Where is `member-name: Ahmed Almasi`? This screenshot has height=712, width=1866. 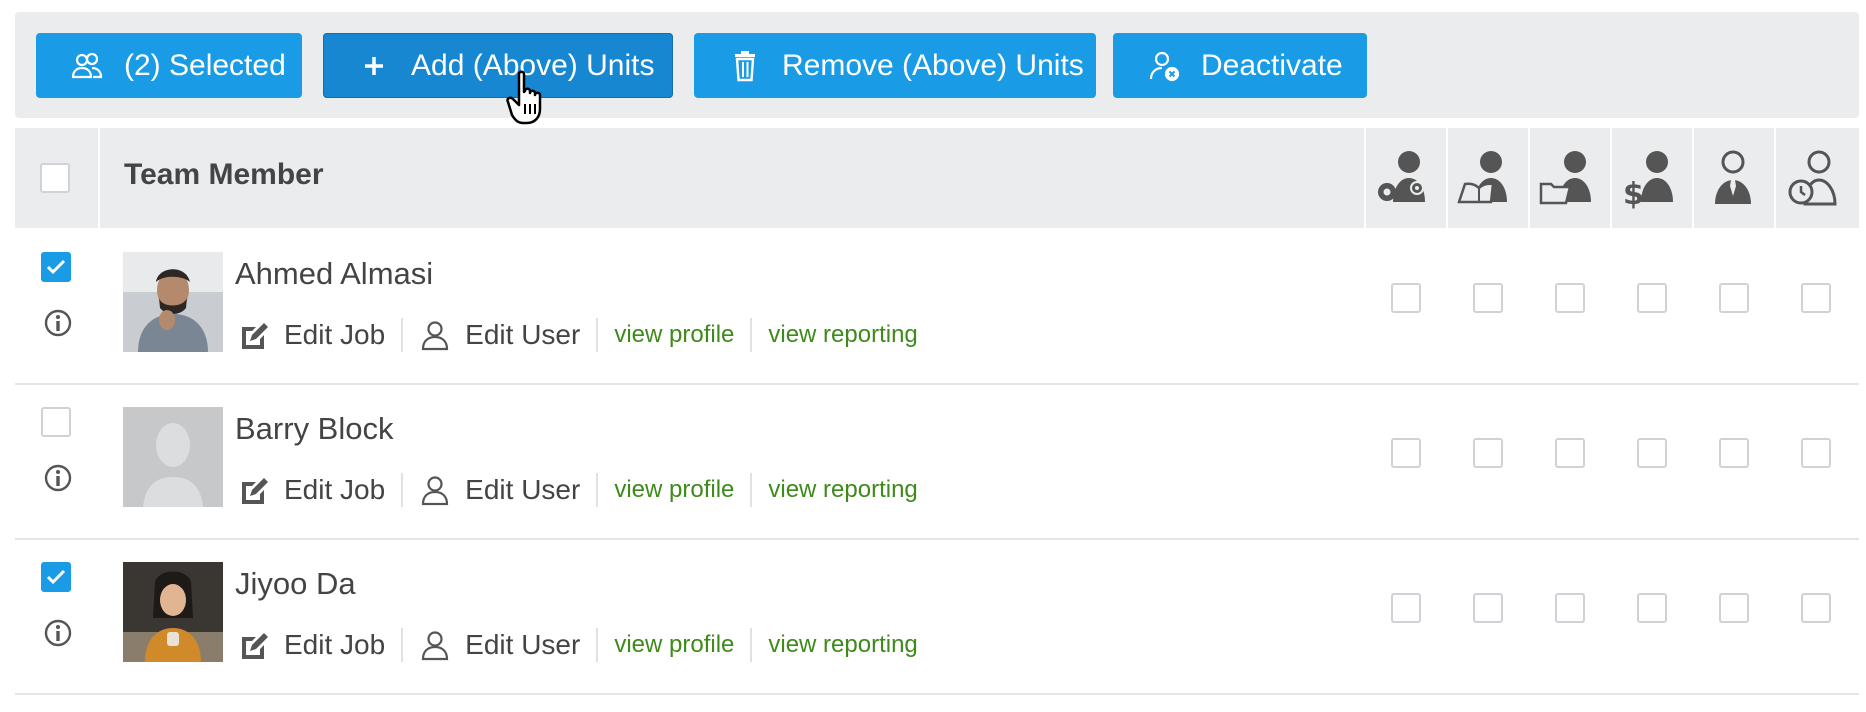
member-name: Ahmed Almasi is located at coordinates (334, 273).